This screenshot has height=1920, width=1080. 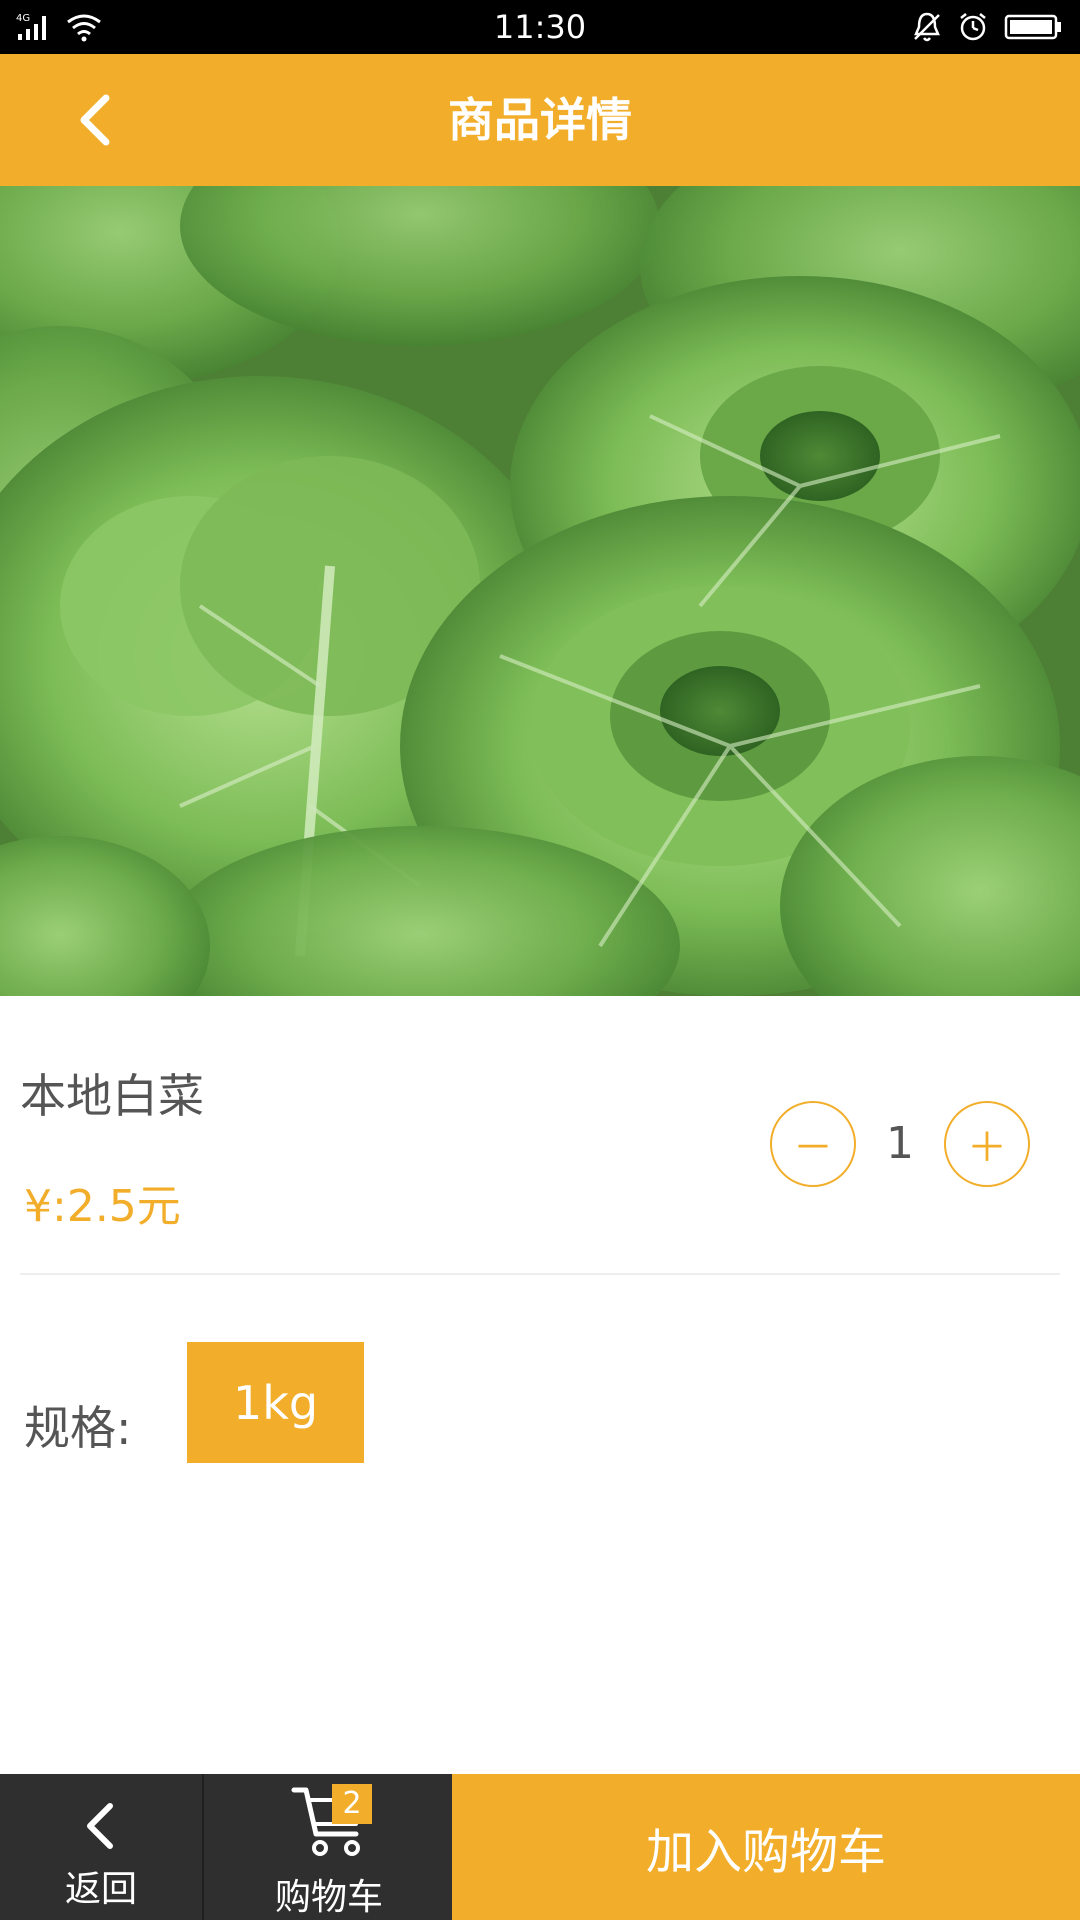 I want to click on status-right, so click(x=988, y=27).